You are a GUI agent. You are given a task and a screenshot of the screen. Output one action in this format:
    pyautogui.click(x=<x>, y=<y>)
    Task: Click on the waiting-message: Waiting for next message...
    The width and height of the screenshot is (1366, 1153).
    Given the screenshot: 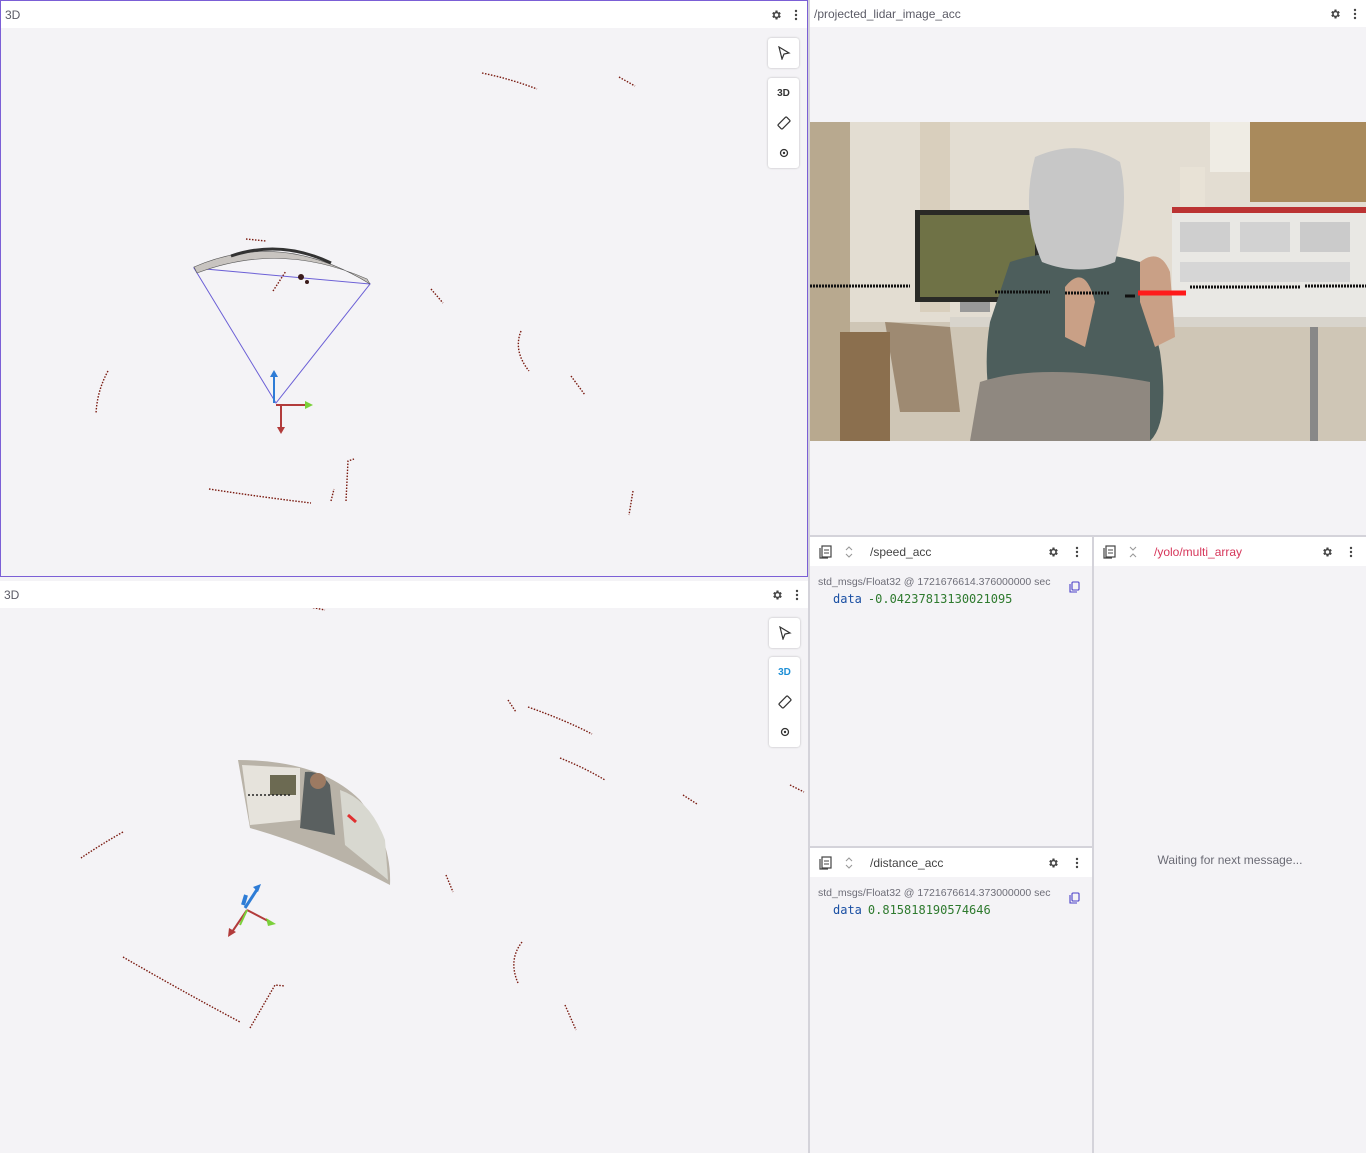 What is the action you would take?
    pyautogui.click(x=1230, y=860)
    